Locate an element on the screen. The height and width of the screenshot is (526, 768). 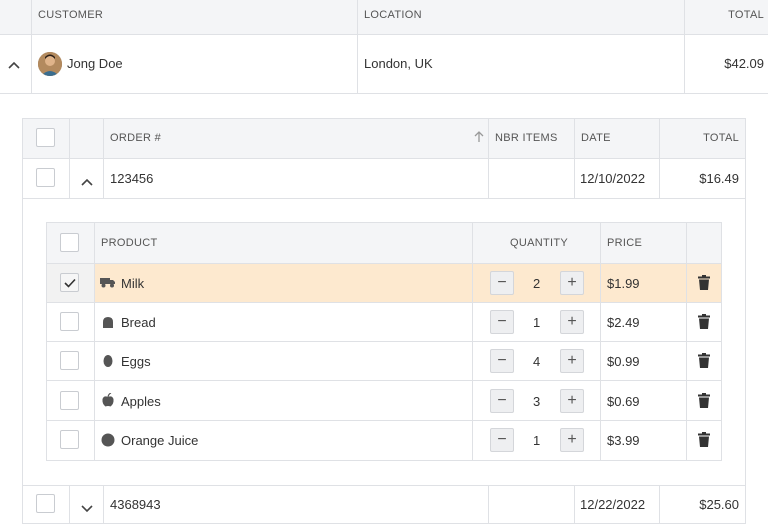
order-total: $16.49 is located at coordinates (719, 178).